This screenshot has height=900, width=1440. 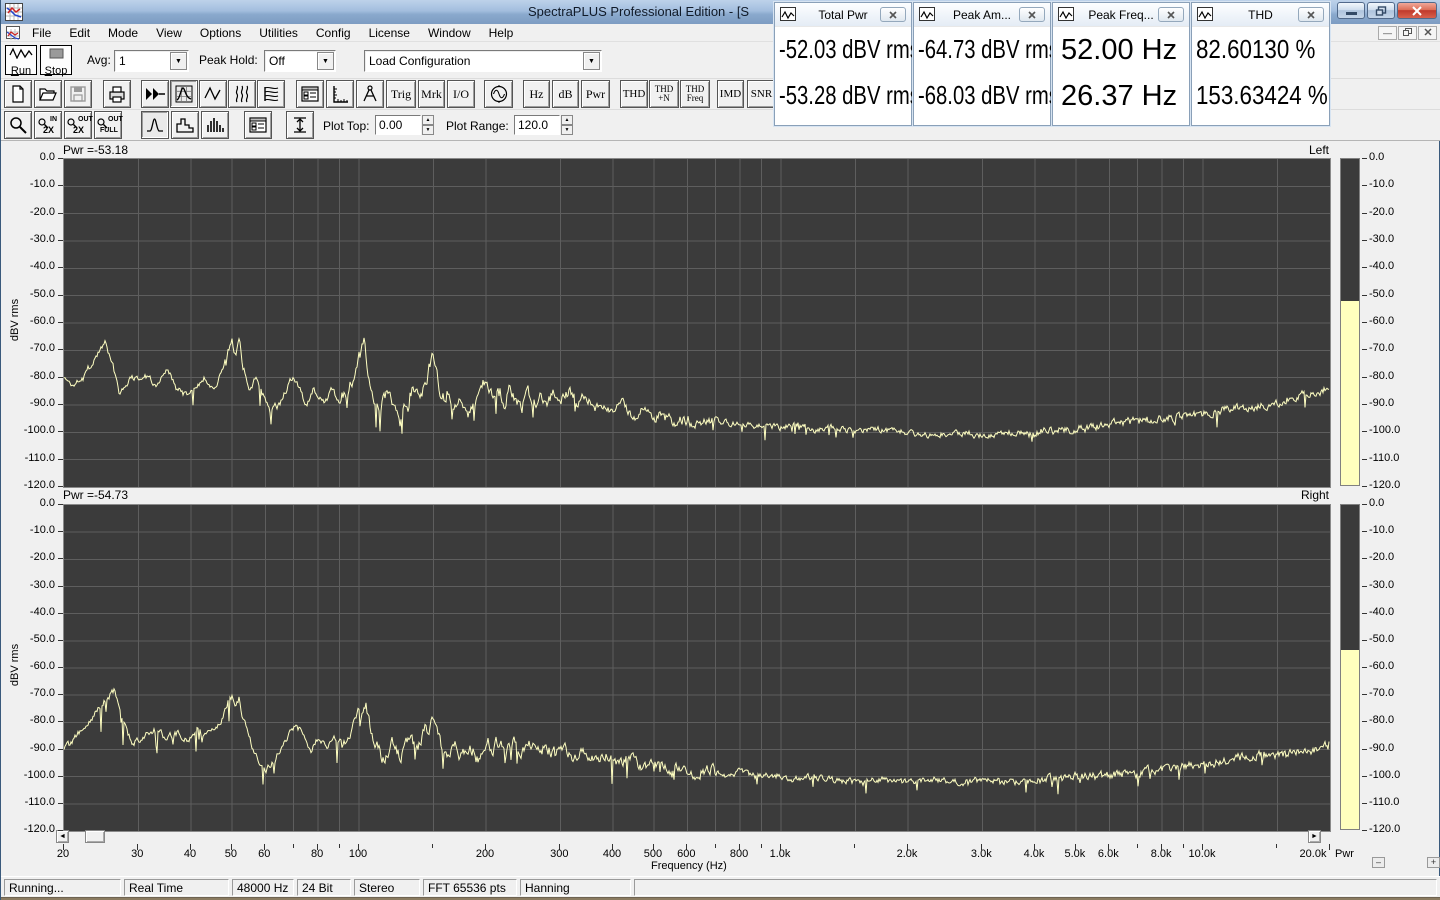 I want to click on y-axis-tick, so click(x=60, y=240).